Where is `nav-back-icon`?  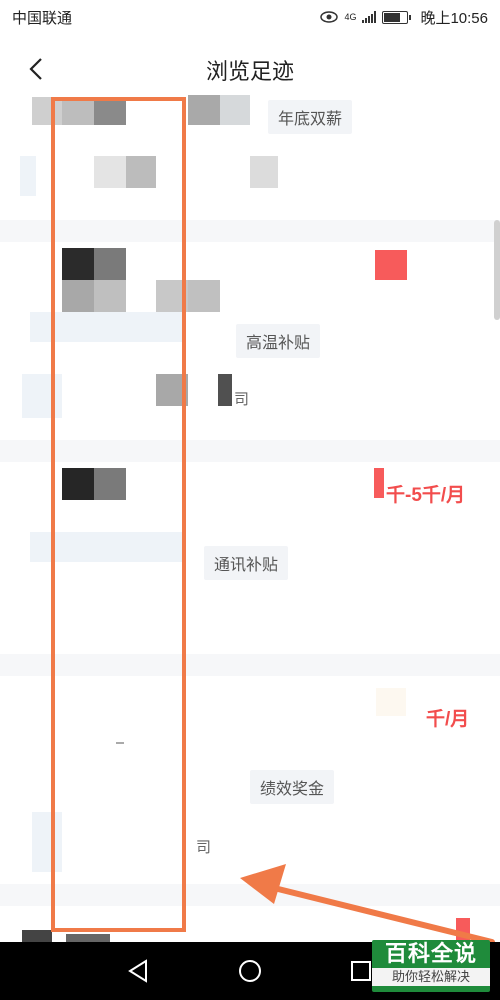
nav-back-icon is located at coordinates (139, 971).